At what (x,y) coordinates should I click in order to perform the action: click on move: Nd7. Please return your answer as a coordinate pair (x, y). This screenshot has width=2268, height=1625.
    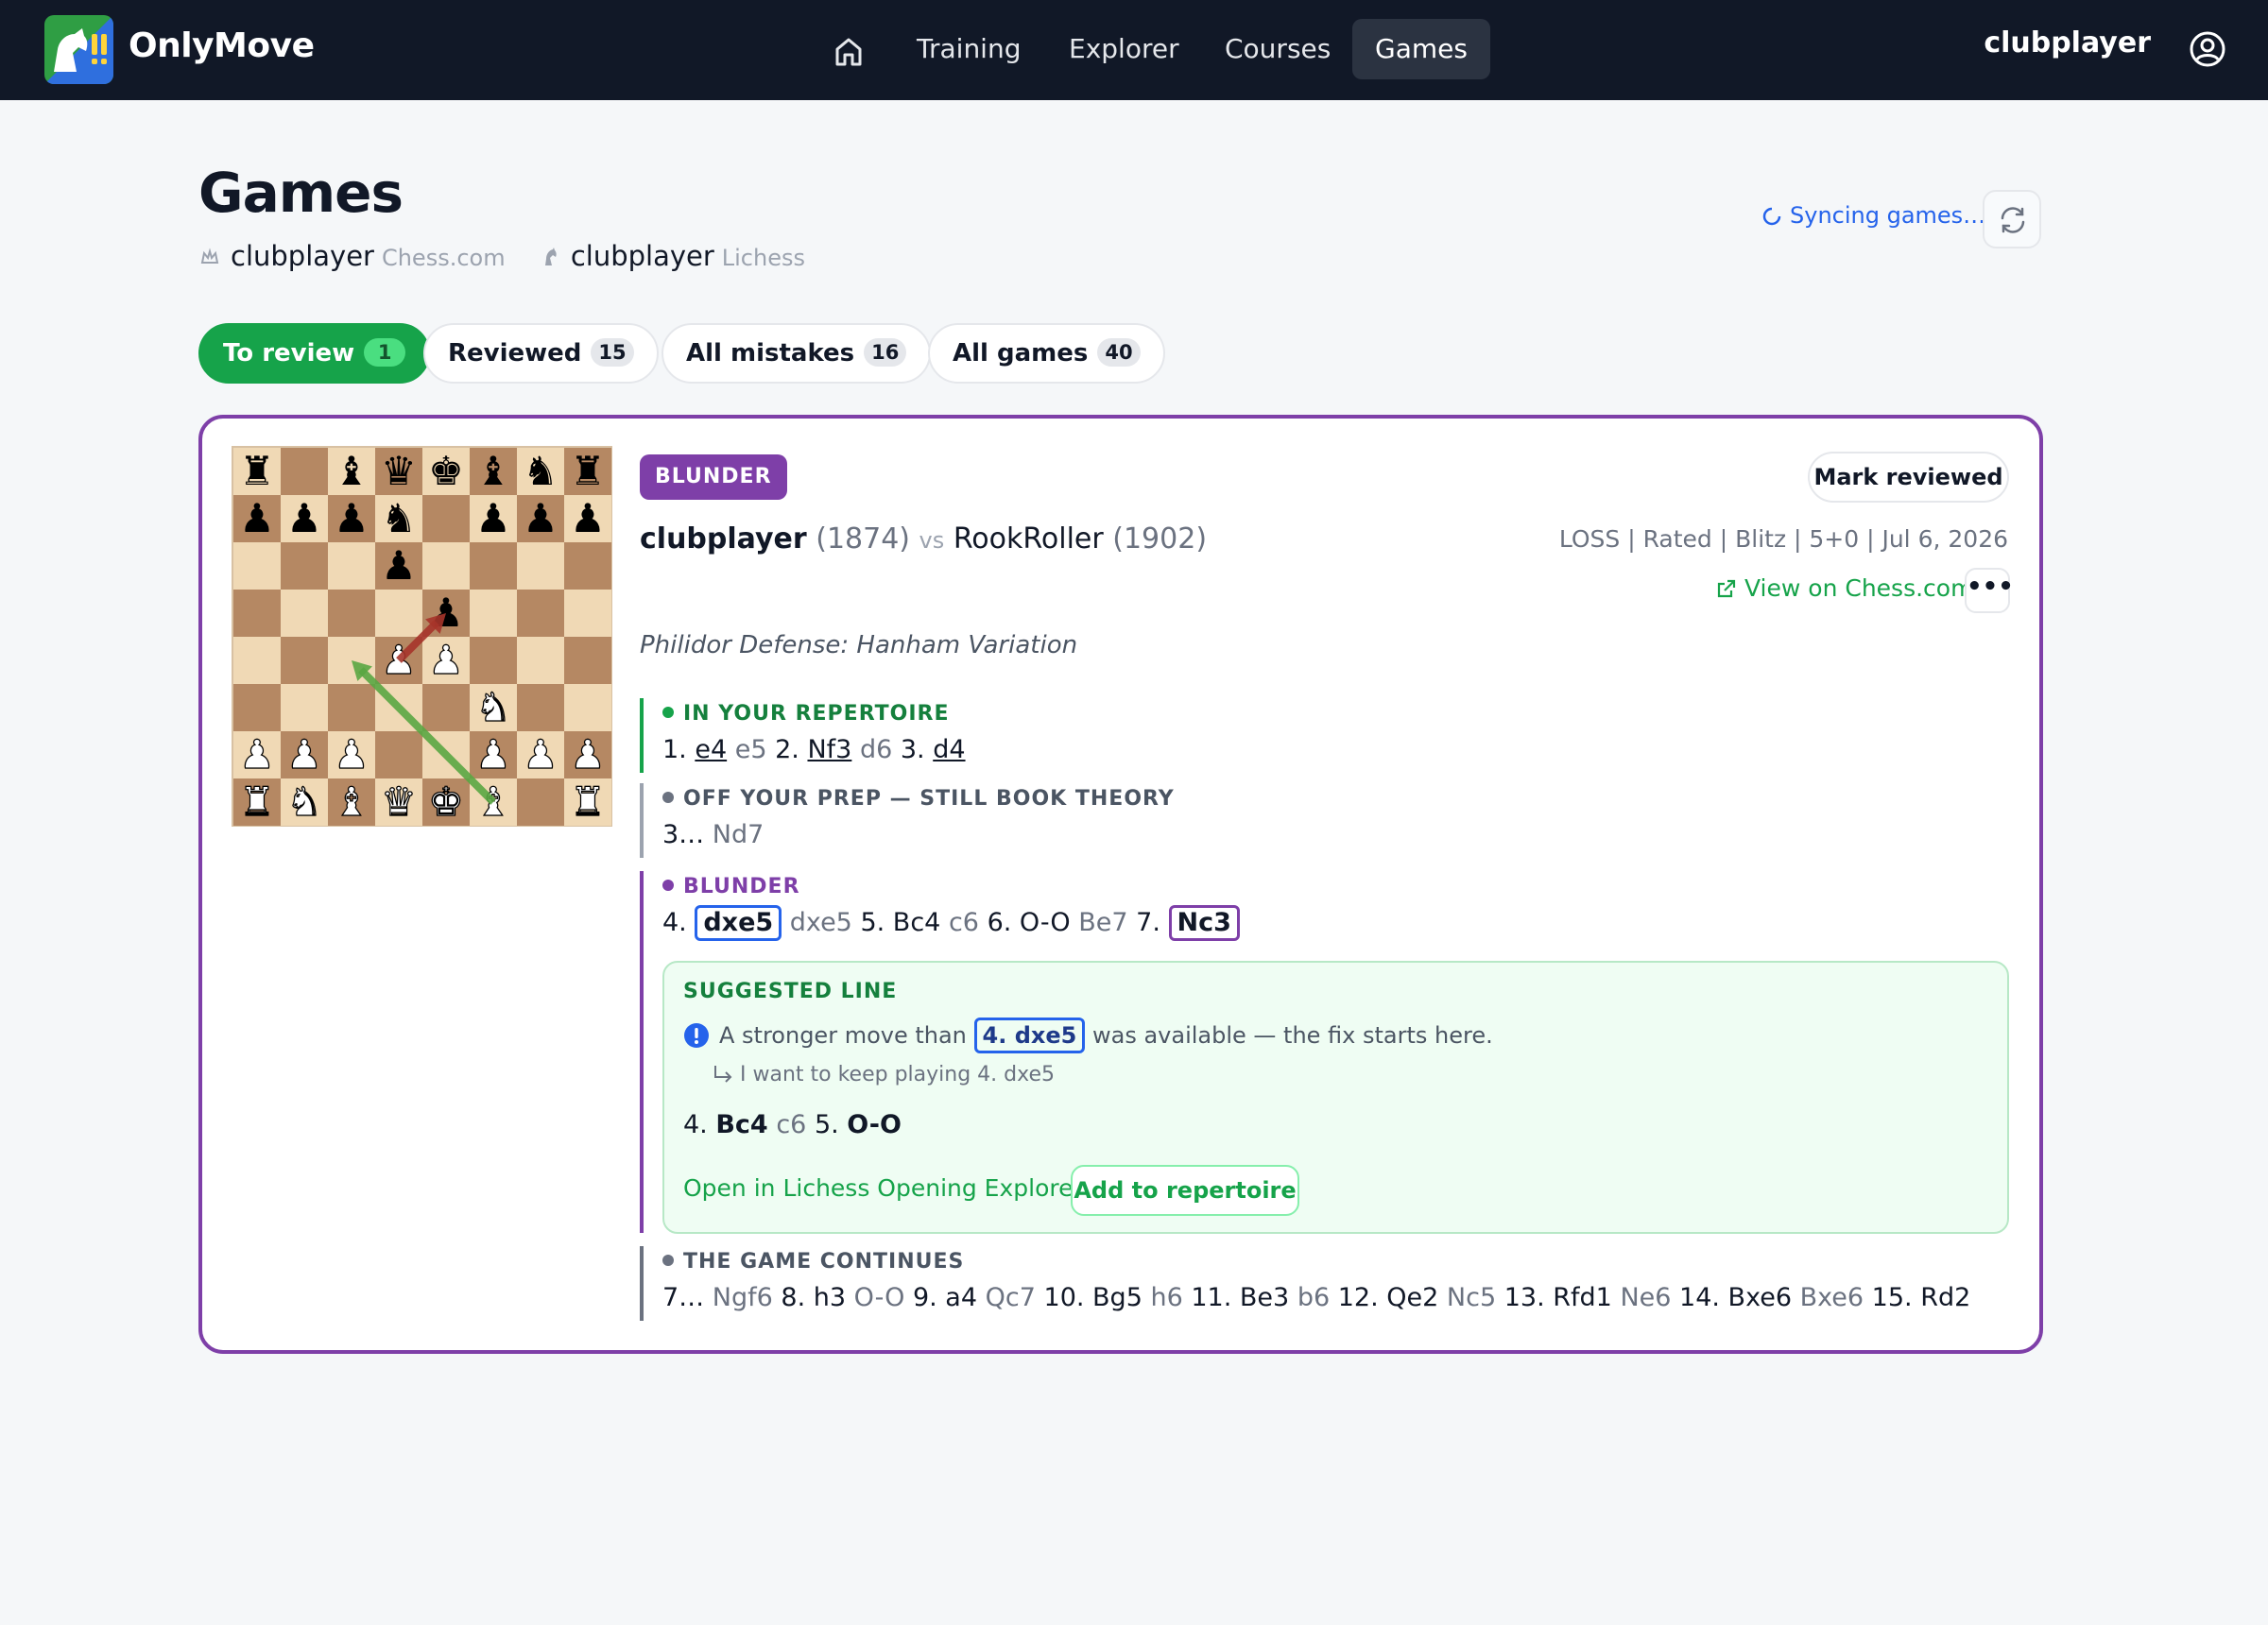
    Looking at the image, I should click on (739, 835).